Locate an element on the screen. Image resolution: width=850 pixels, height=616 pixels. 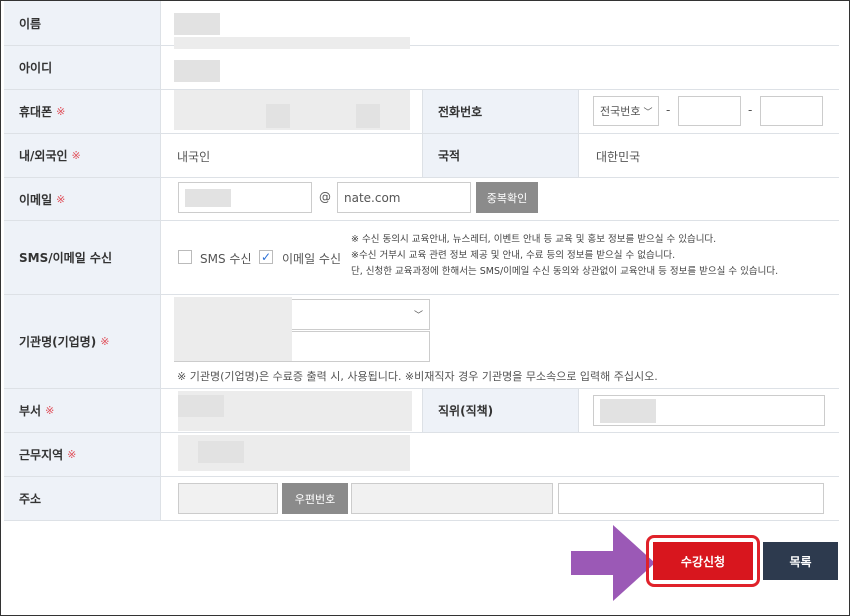
nationality-type-label: 내/외국인 ※ is located at coordinates (82, 155).